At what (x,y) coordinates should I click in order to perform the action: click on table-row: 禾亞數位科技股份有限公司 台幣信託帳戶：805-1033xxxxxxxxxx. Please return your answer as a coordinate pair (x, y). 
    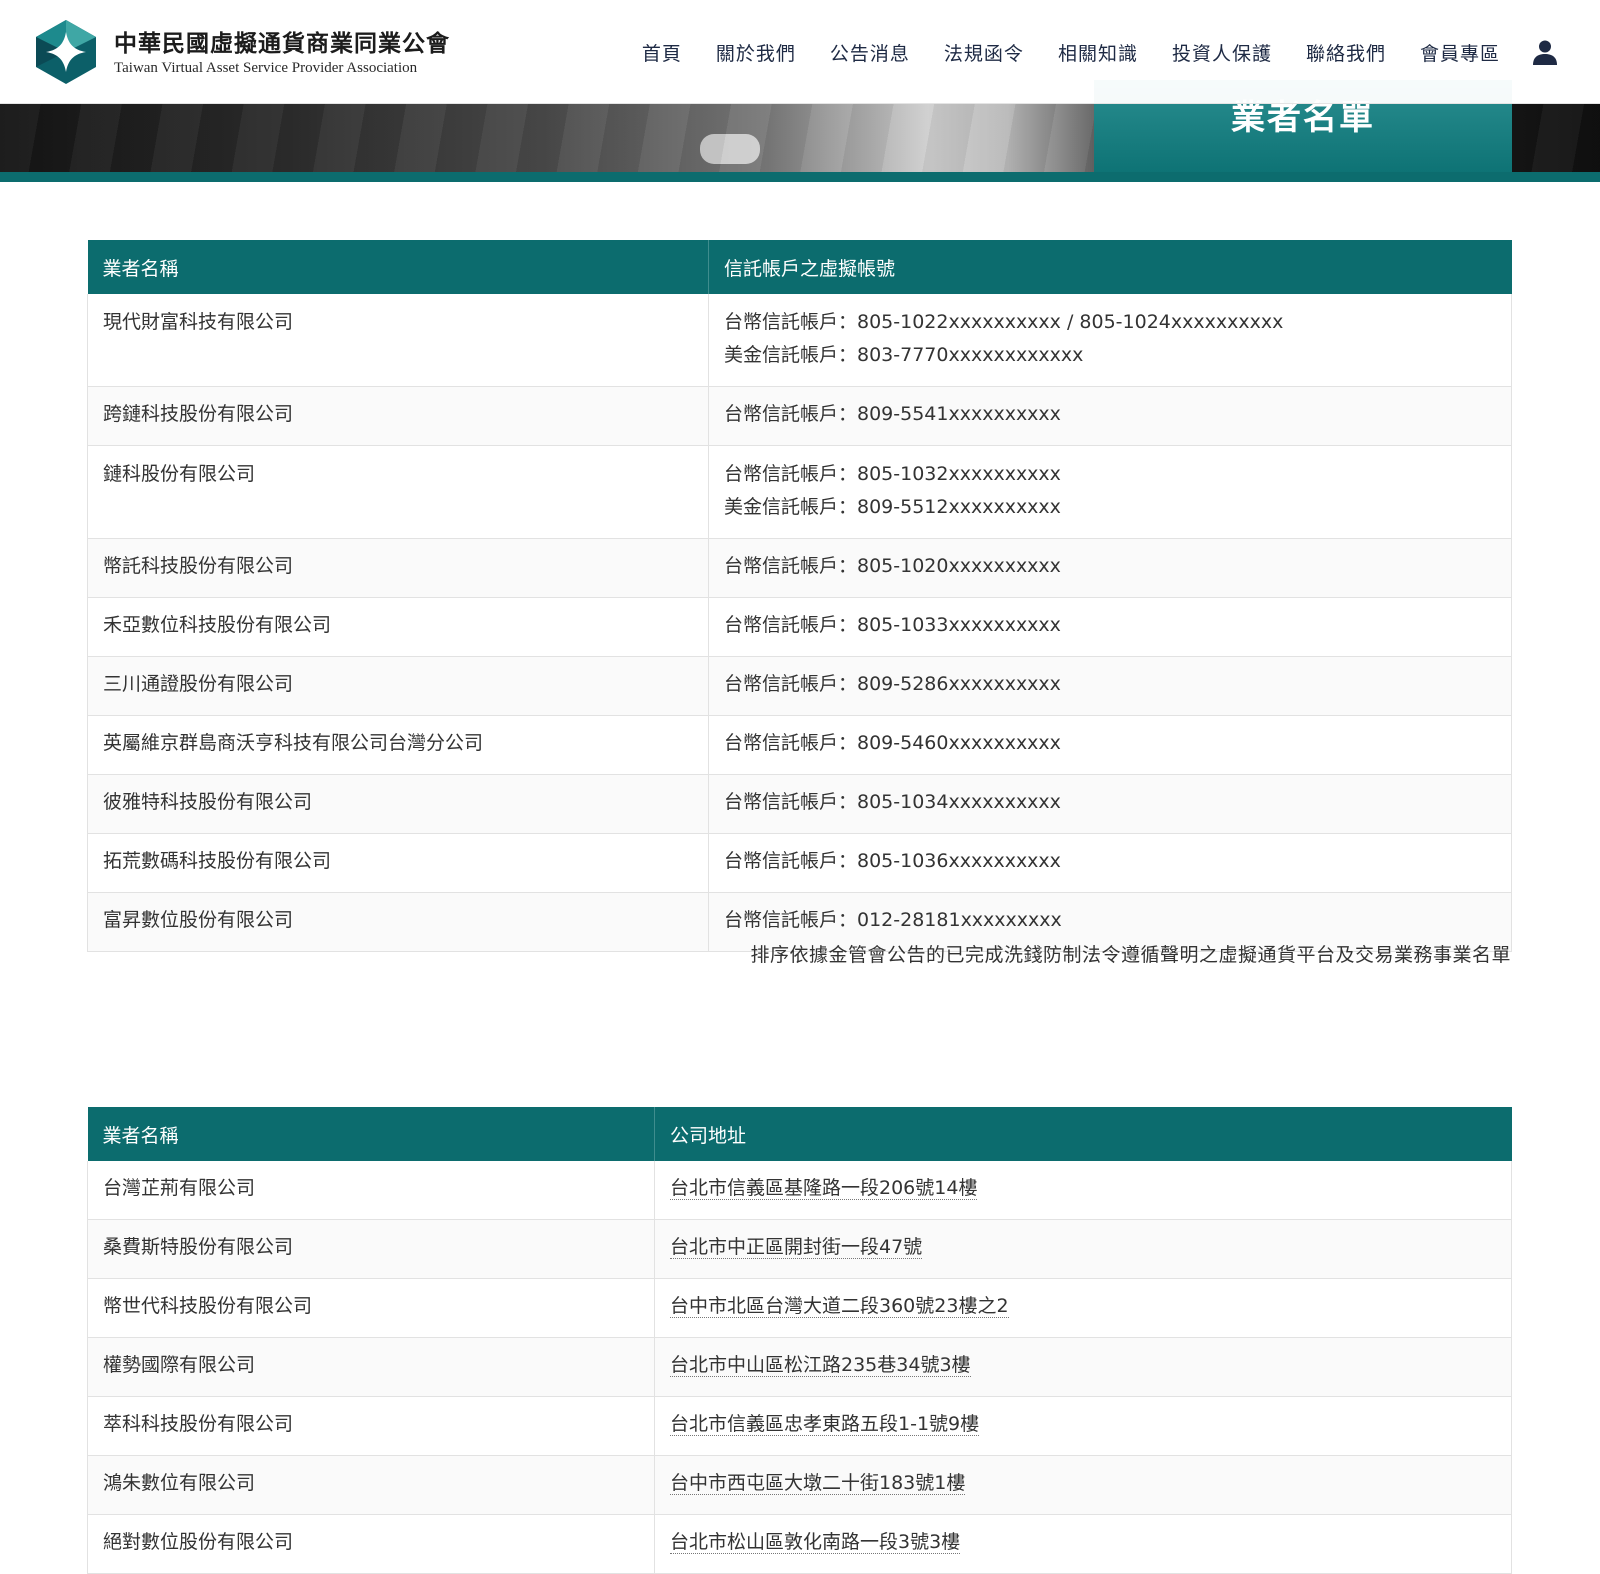
    Looking at the image, I should click on (799, 627).